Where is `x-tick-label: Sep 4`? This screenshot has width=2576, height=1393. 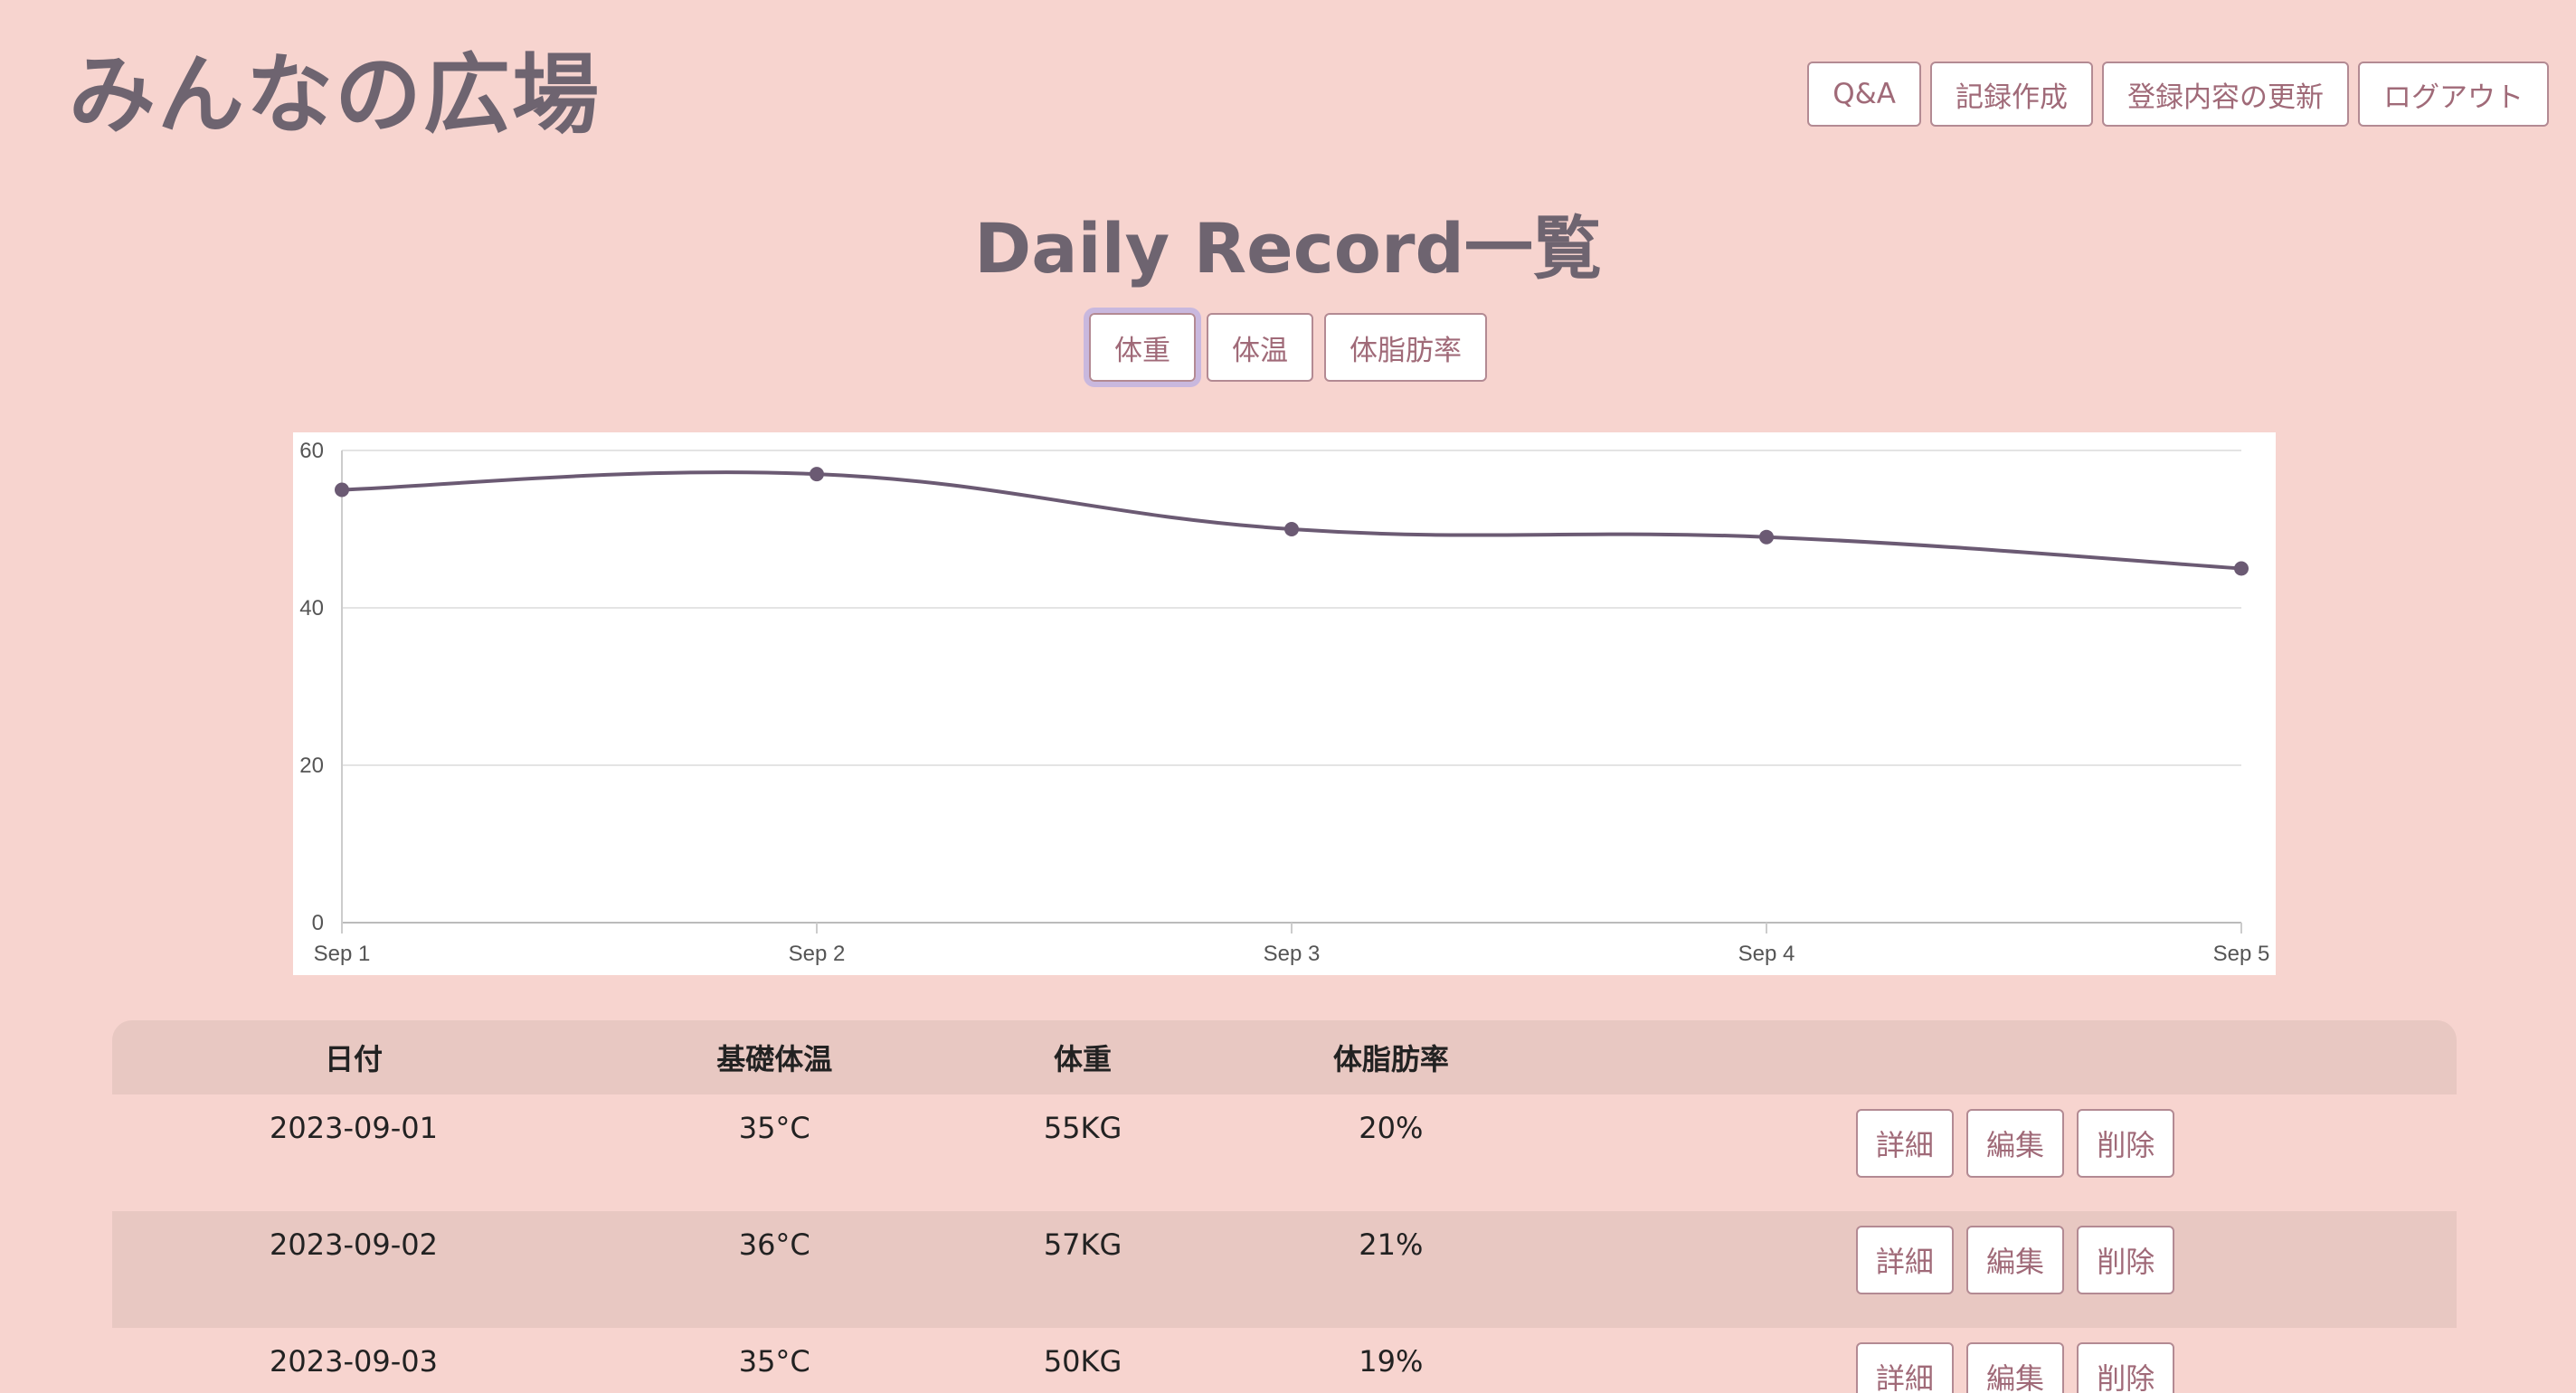
x-tick-label: Sep 4 is located at coordinates (1766, 954).